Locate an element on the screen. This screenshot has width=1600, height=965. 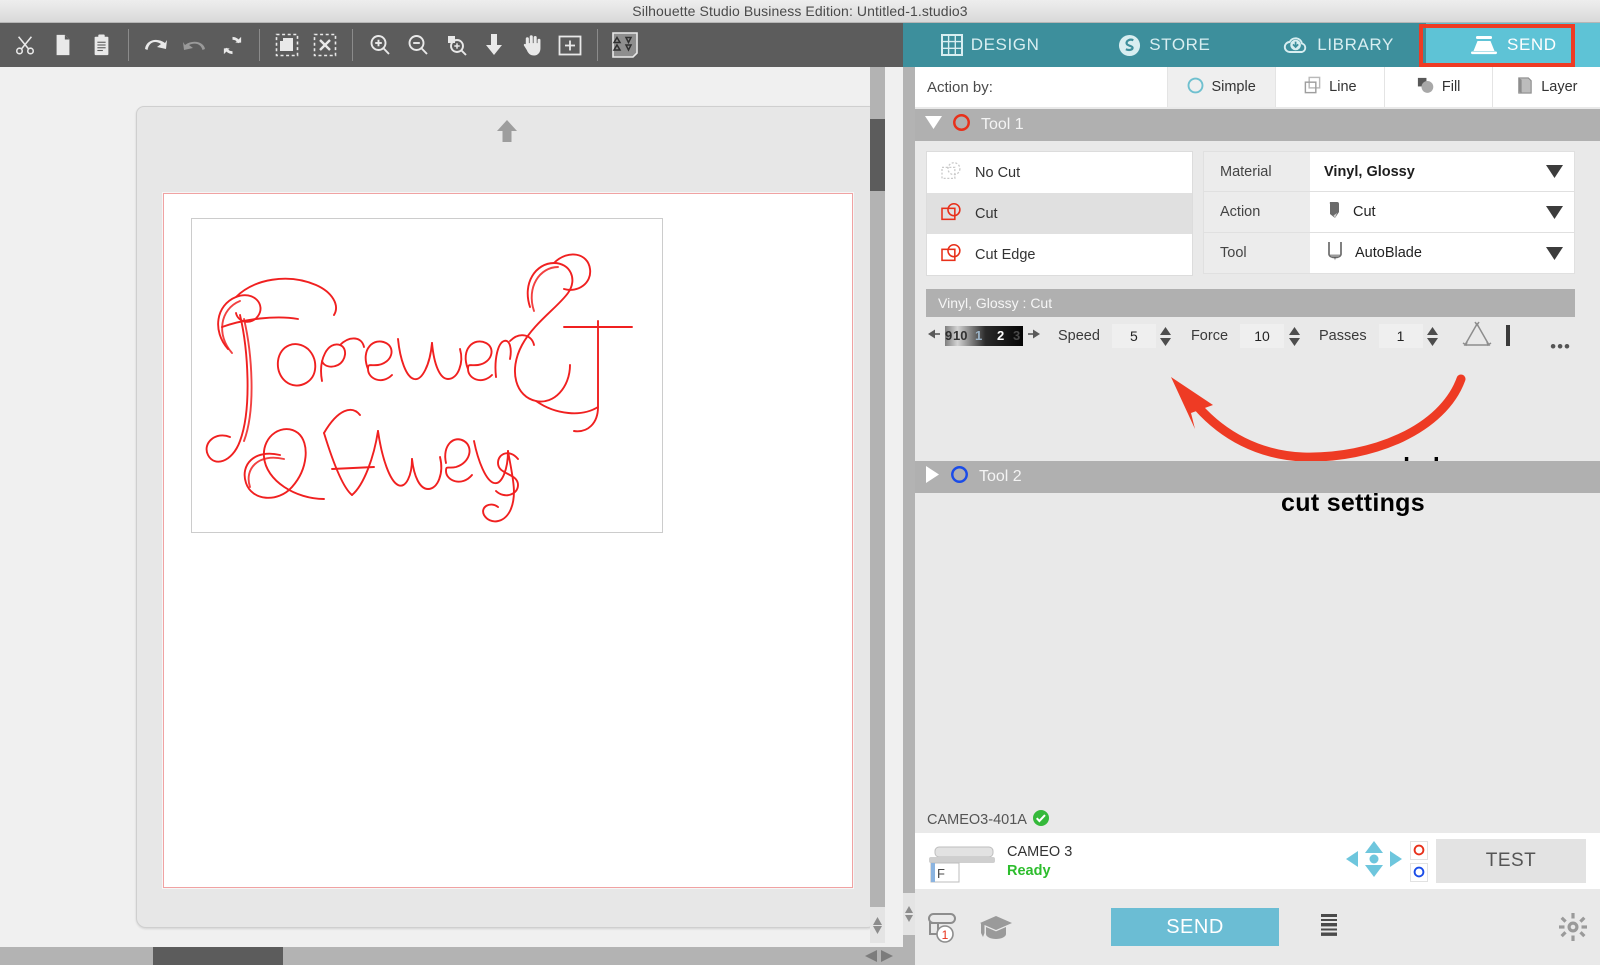
speed-label: Speed is located at coordinates (1079, 336).